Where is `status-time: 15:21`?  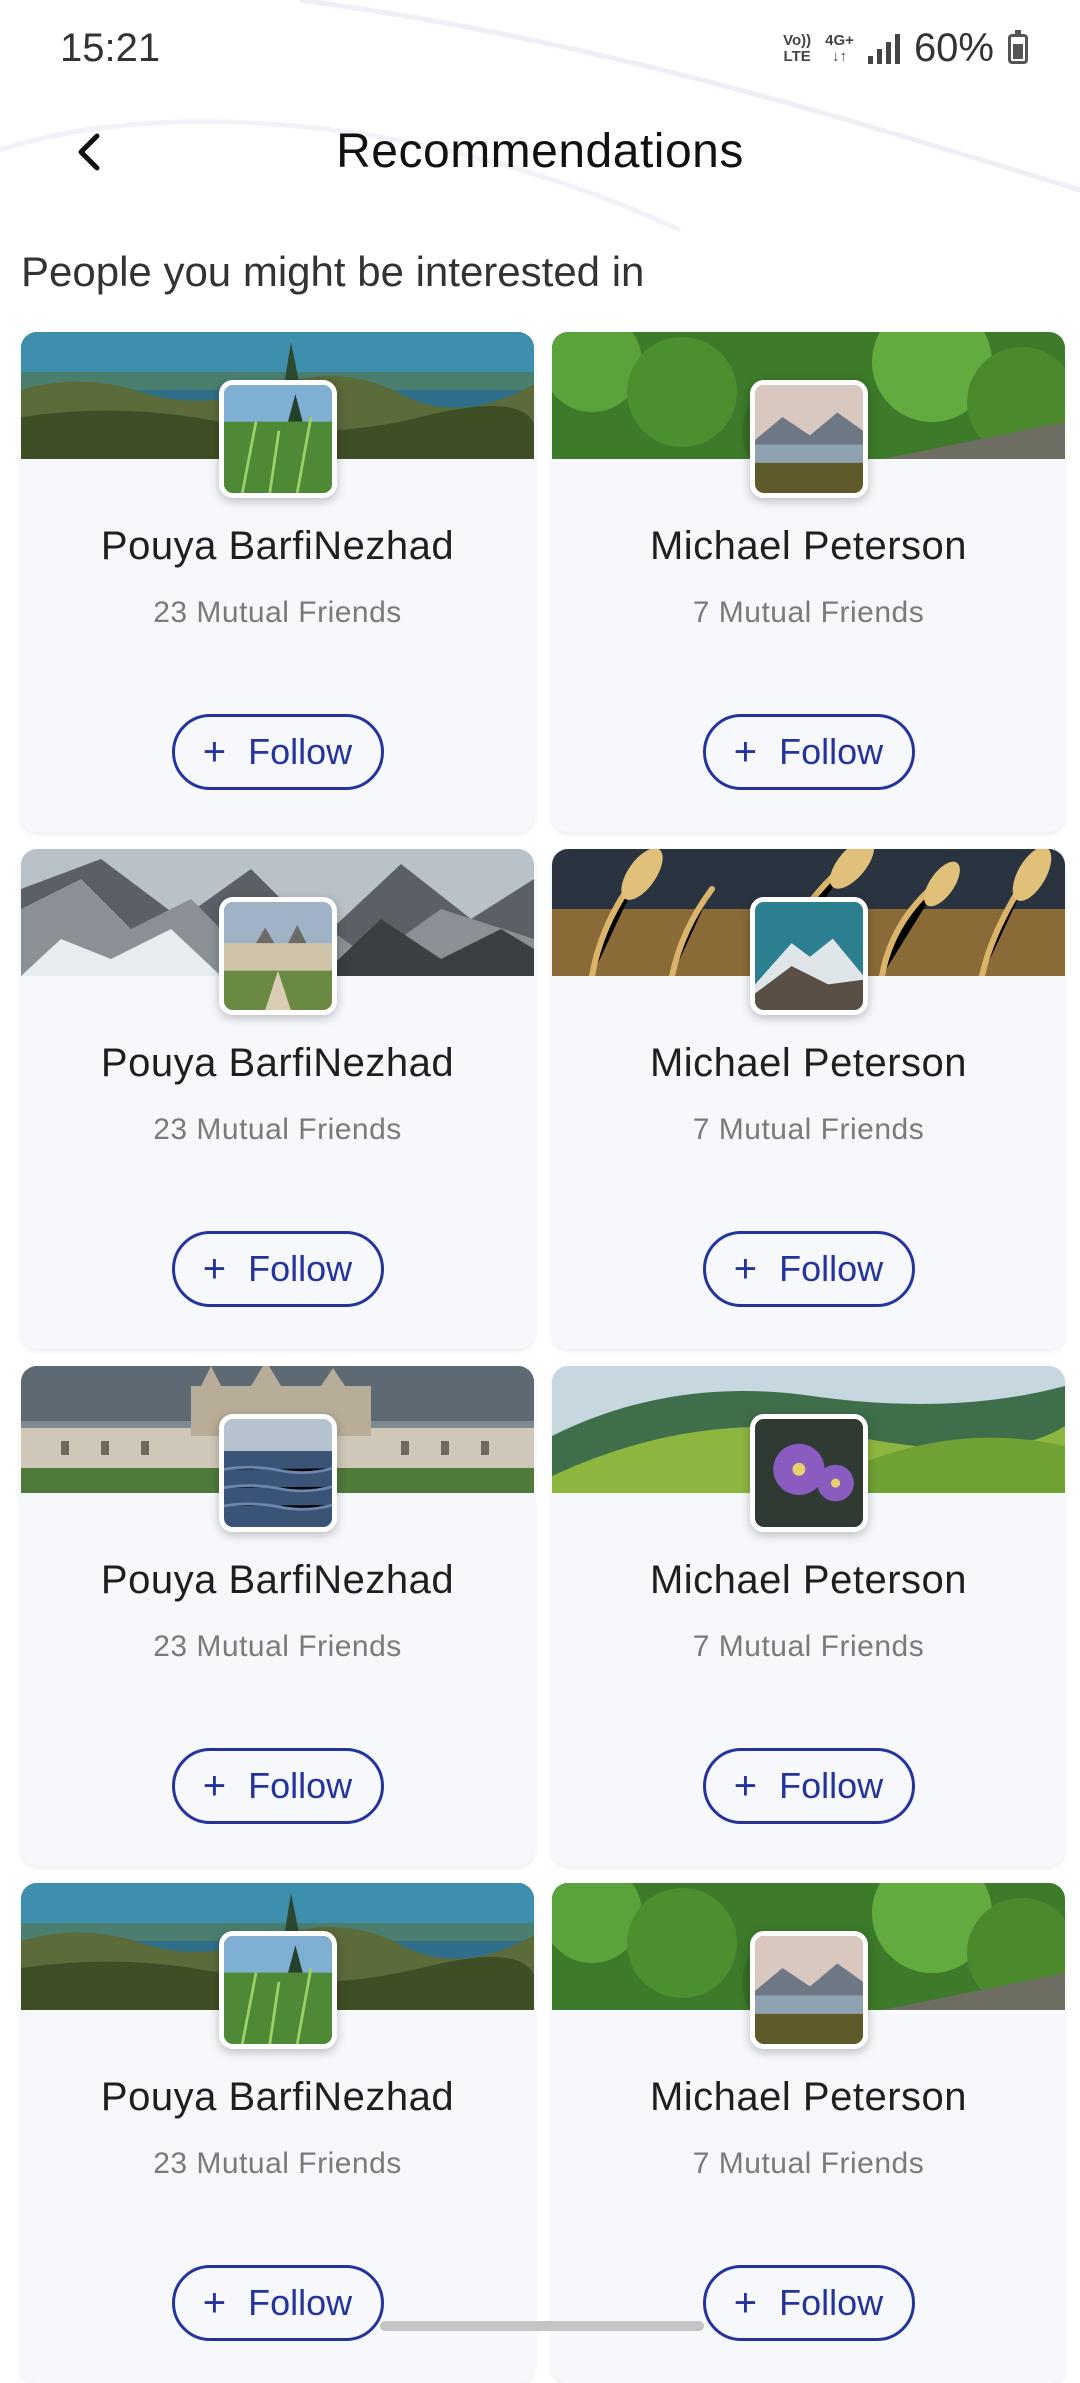 status-time: 15:21 is located at coordinates (110, 48).